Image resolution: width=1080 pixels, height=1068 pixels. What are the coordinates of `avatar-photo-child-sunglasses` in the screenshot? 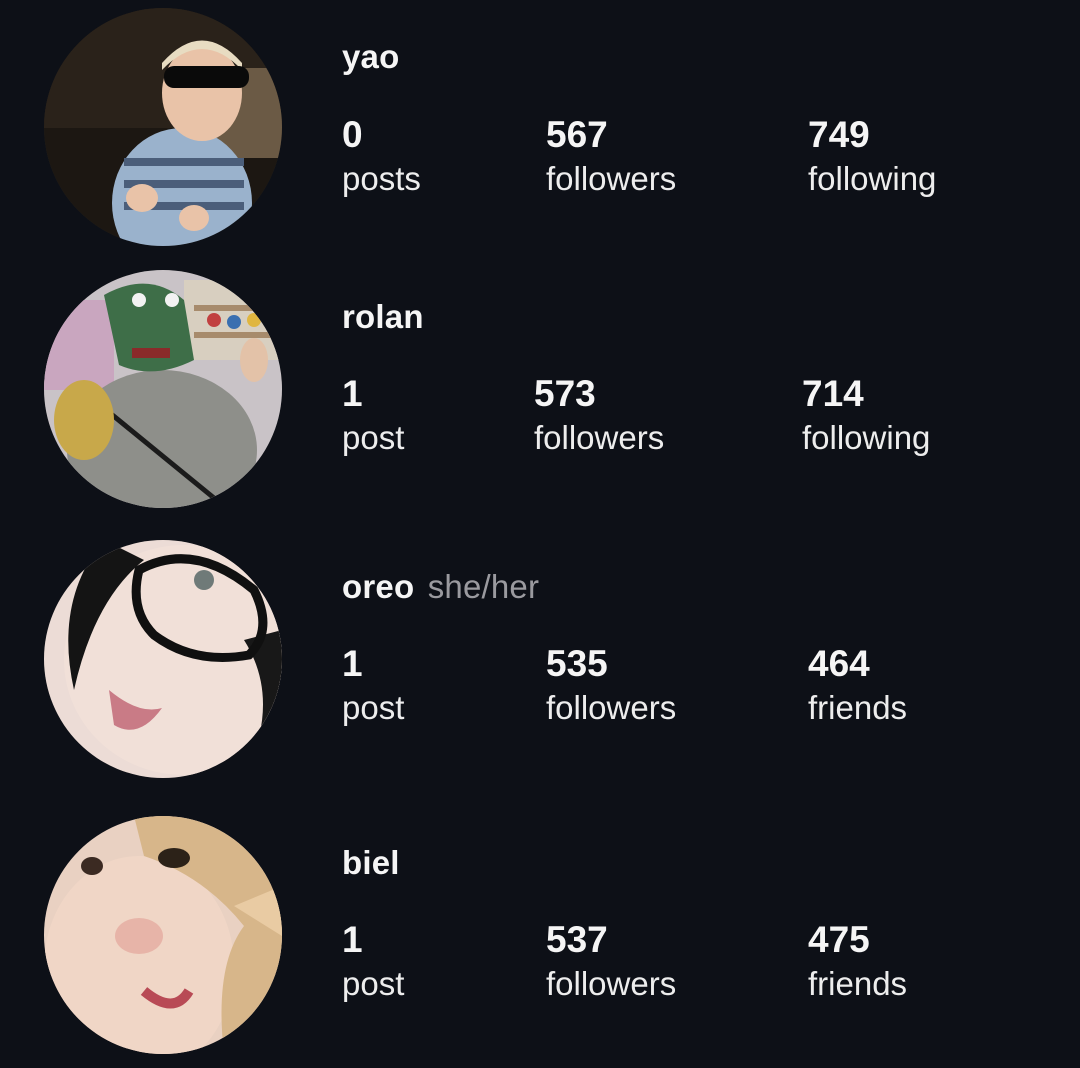 It's located at (163, 127).